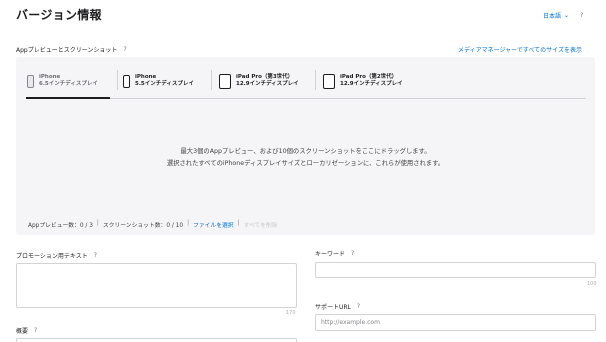 The width and height of the screenshot is (606, 342). What do you see at coordinates (567, 15) in the screenshot?
I see `chevron-down-icon: ⌄` at bounding box center [567, 15].